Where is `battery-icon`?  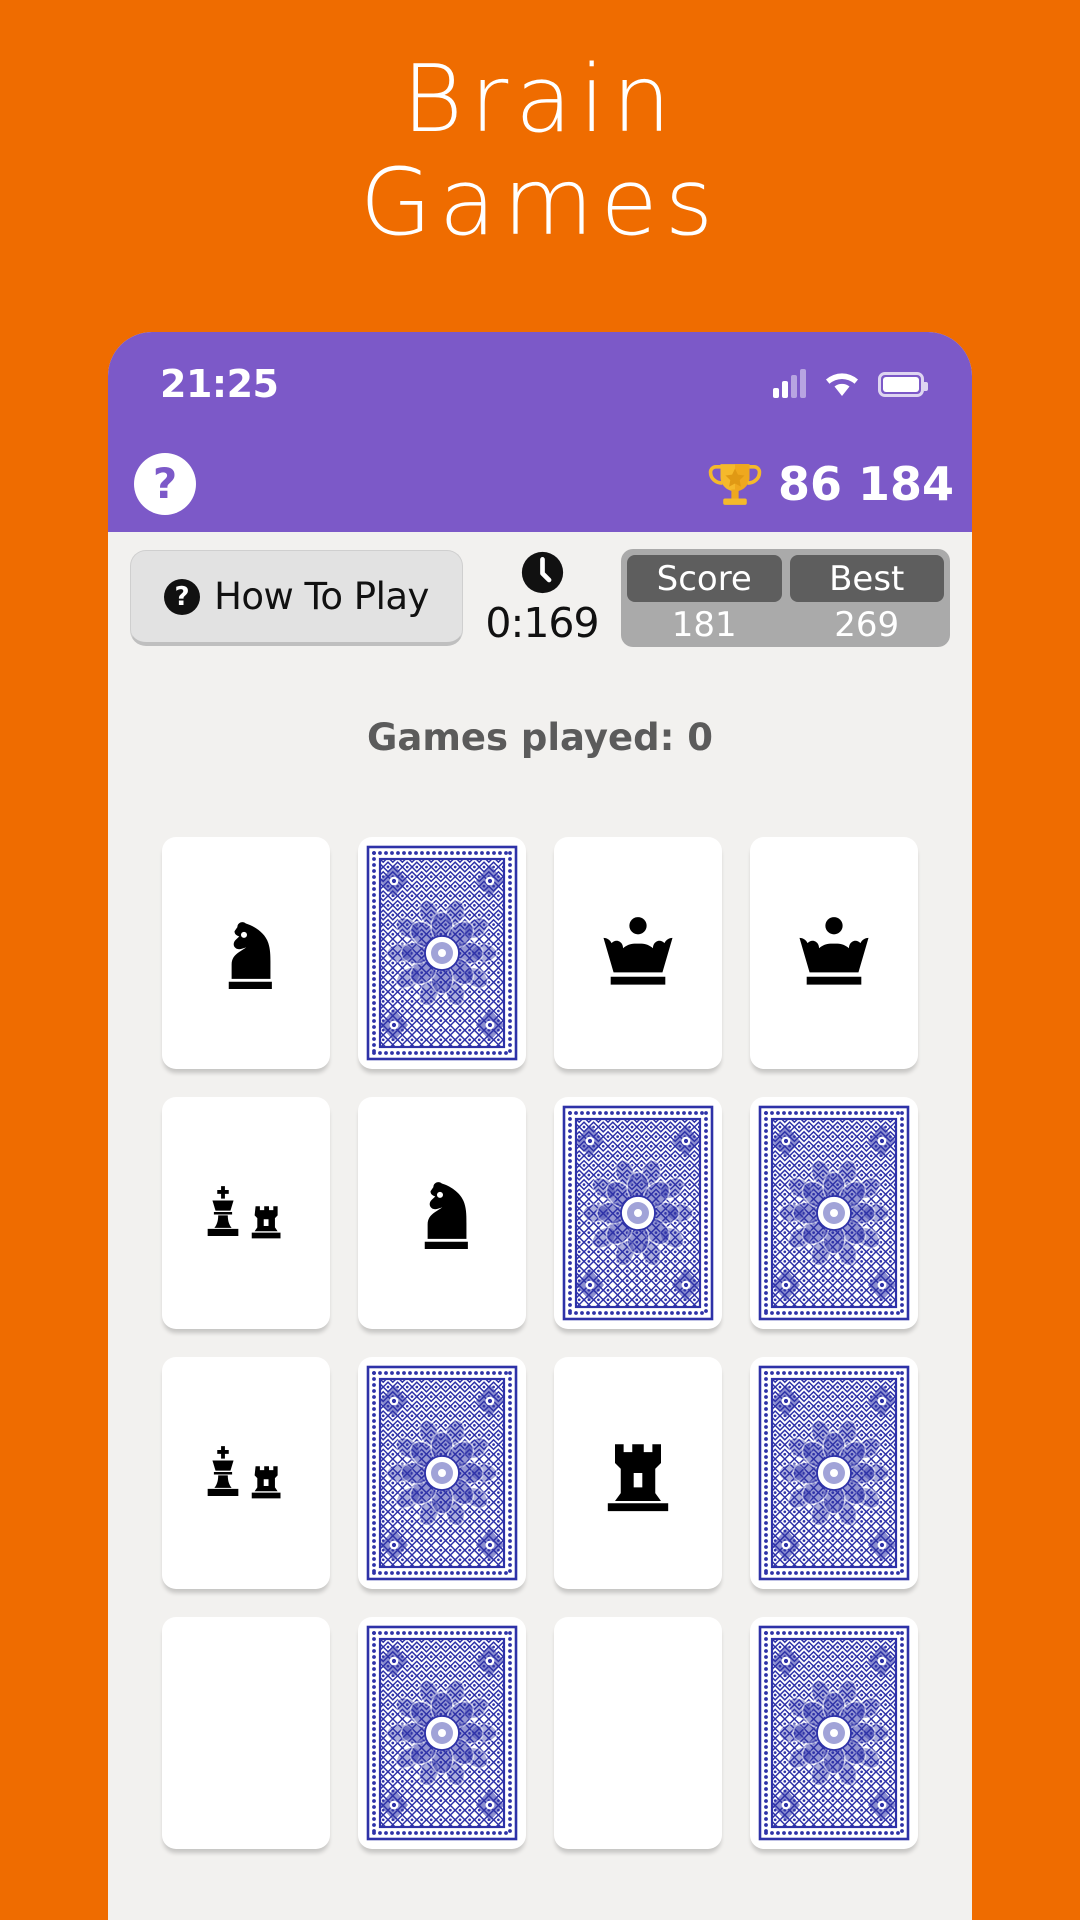 battery-icon is located at coordinates (903, 384).